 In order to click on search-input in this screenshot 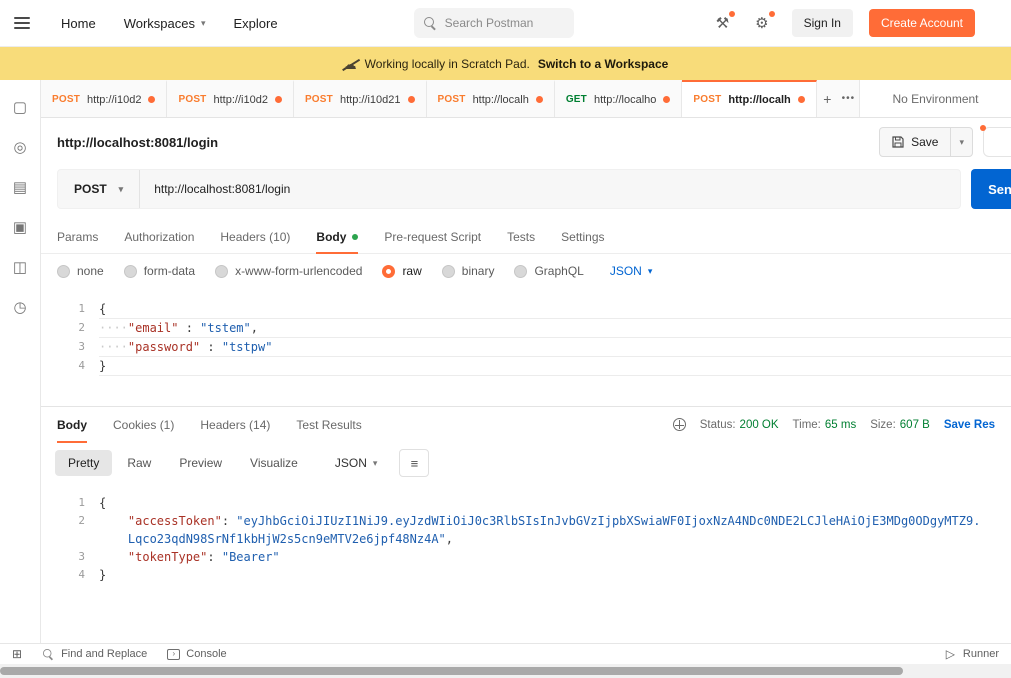, I will do `click(504, 23)`.